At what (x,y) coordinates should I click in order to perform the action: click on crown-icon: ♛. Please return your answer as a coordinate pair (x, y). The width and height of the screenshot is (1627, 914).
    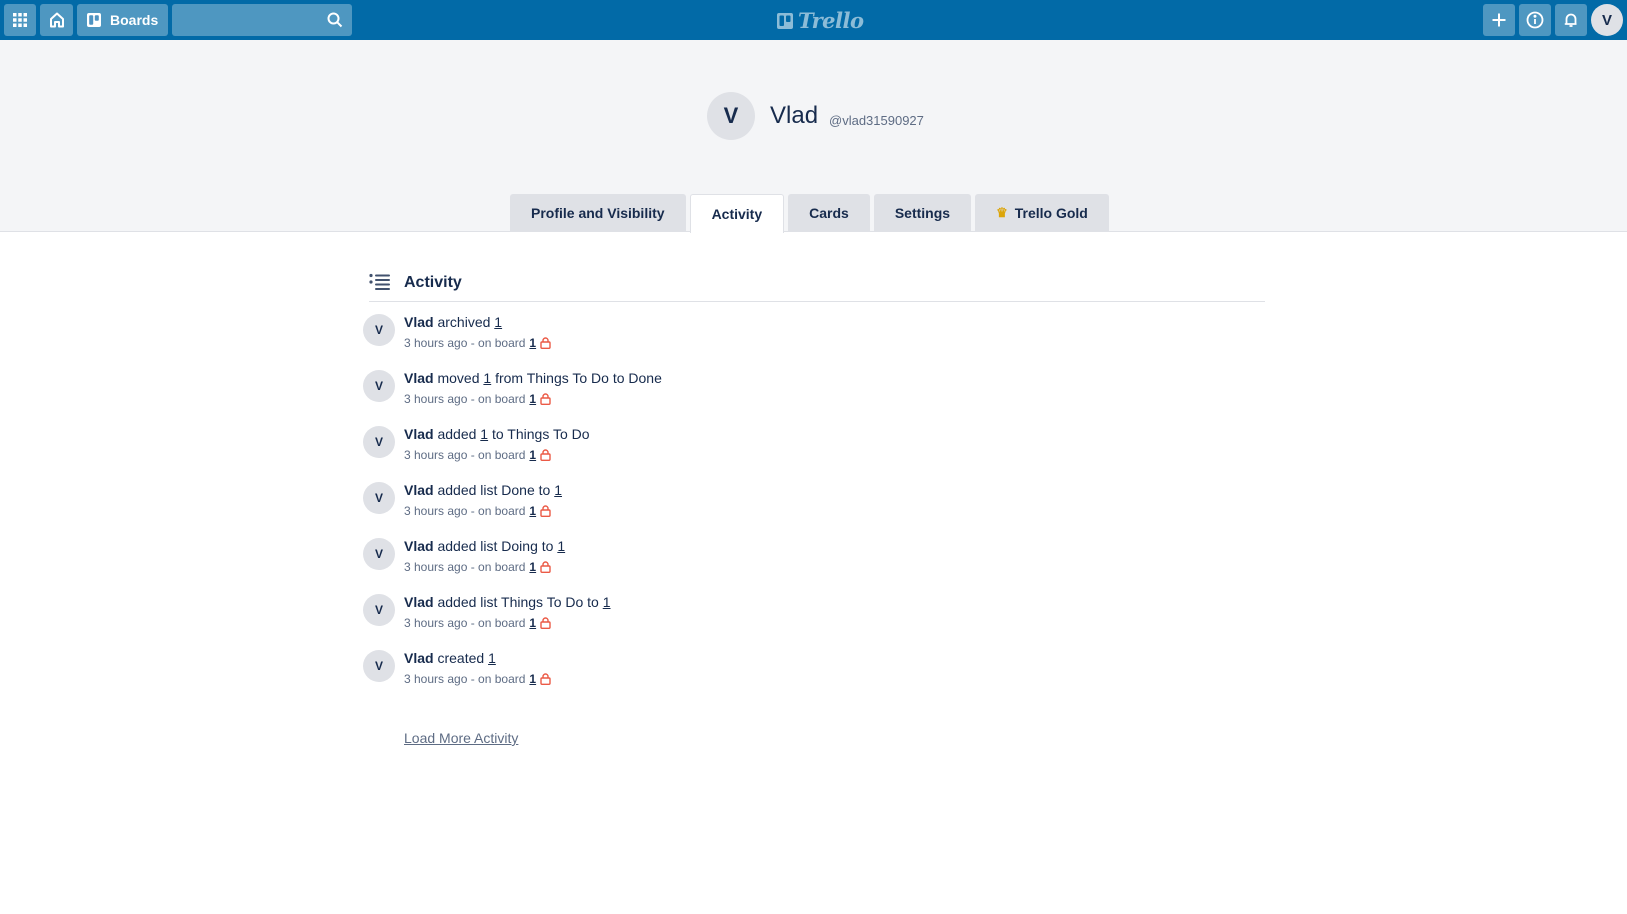
    Looking at the image, I should click on (1002, 212).